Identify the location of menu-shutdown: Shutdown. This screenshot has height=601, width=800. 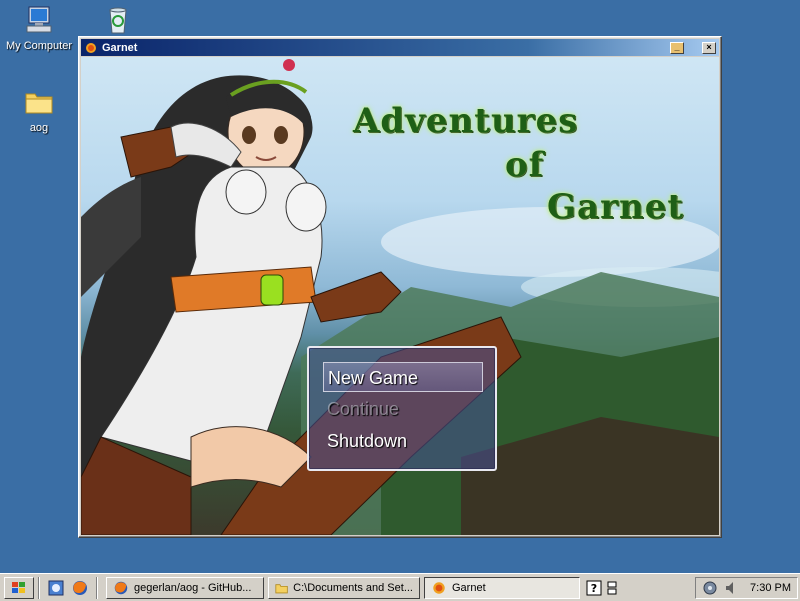
(403, 441).